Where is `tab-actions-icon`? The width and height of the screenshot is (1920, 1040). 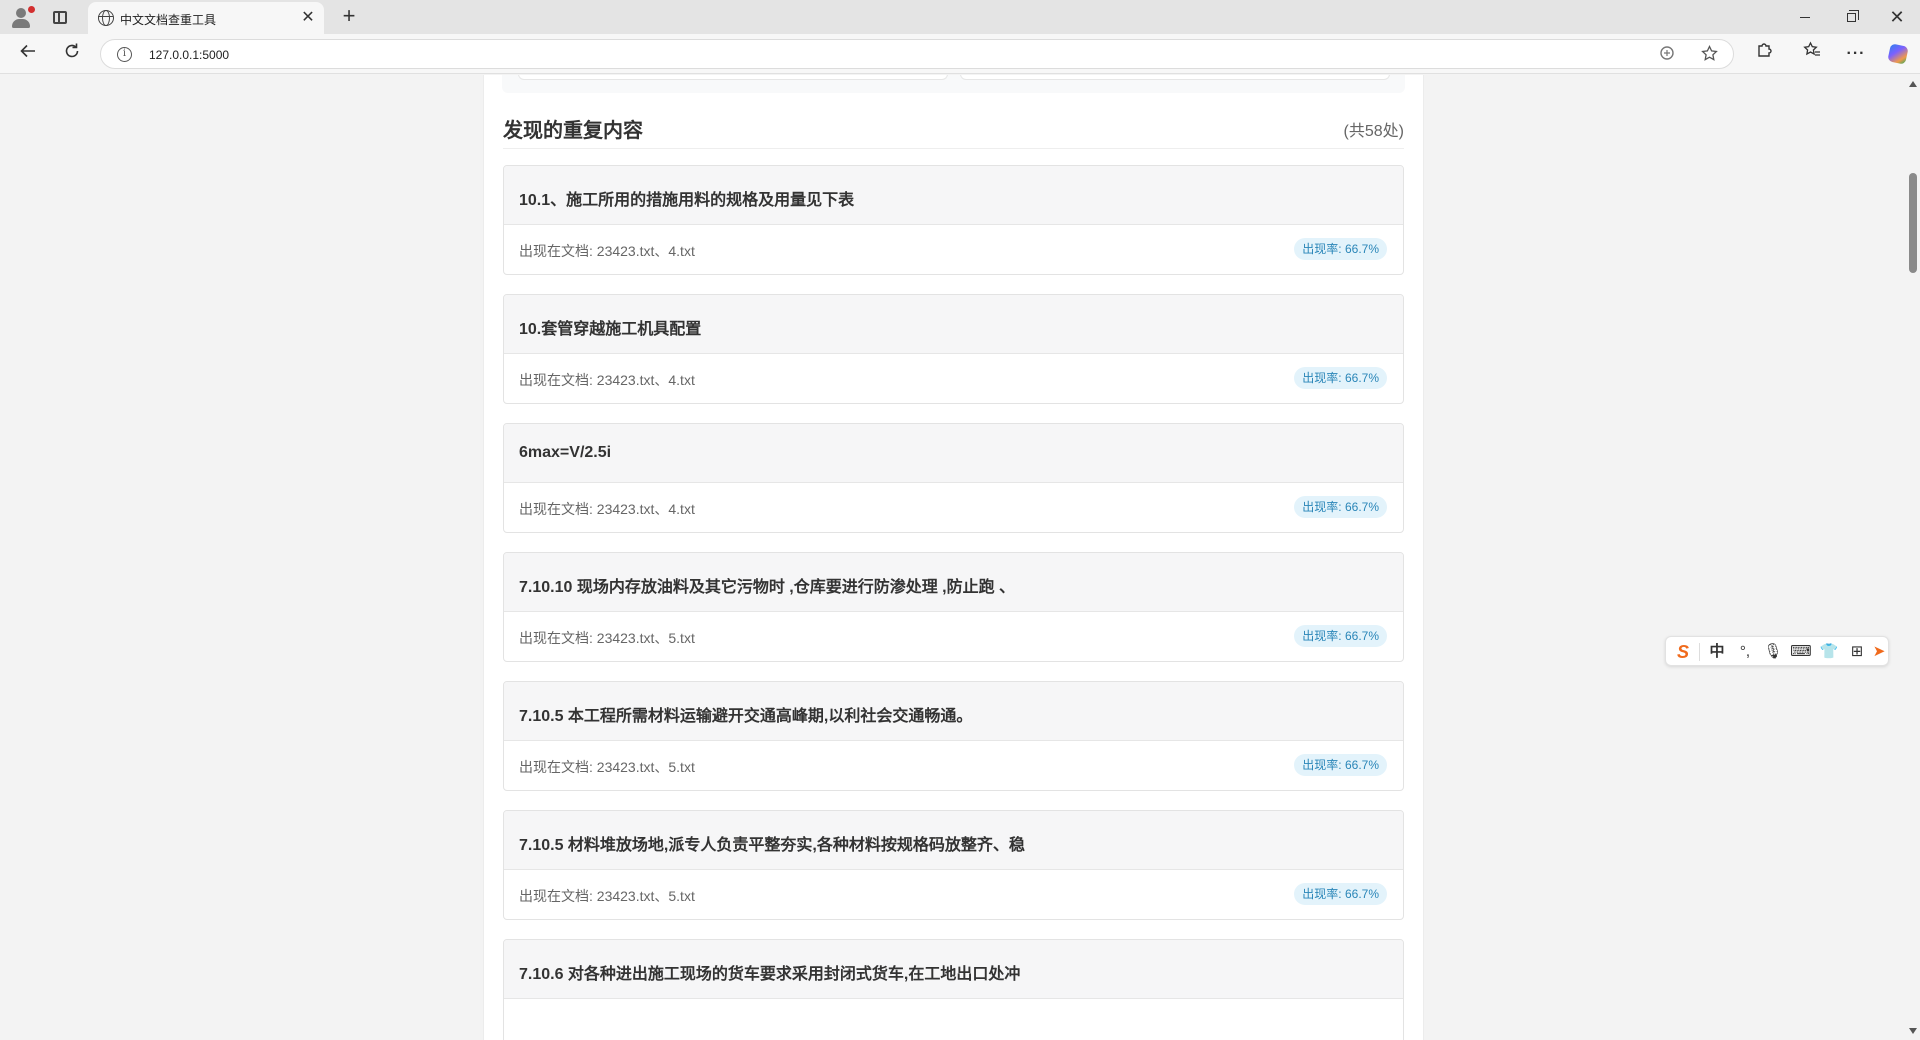 tab-actions-icon is located at coordinates (60, 17).